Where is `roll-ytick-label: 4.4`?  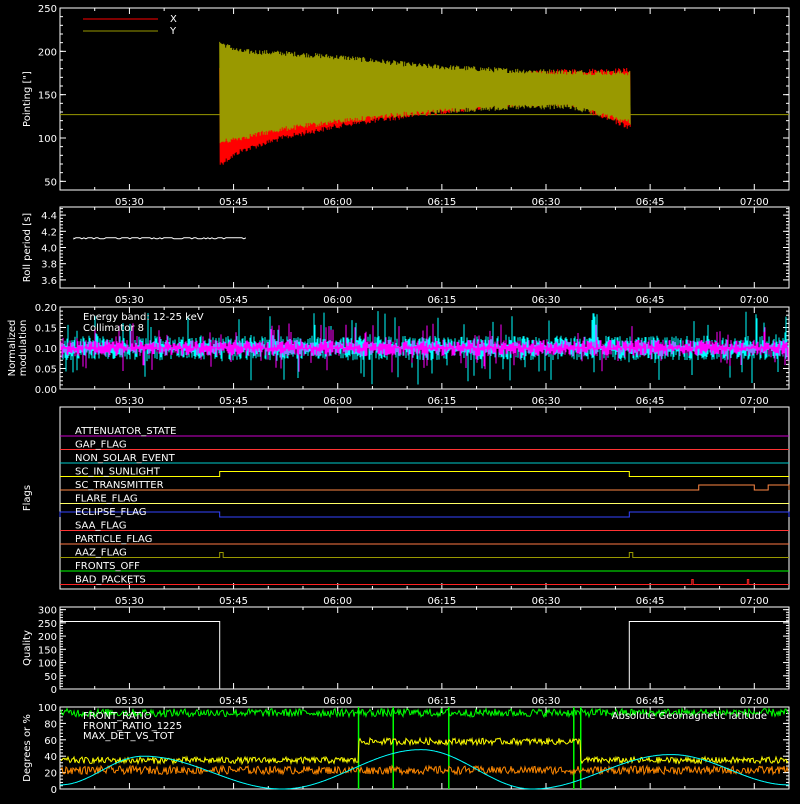
roll-ytick-label: 4.4 is located at coordinates (49, 216).